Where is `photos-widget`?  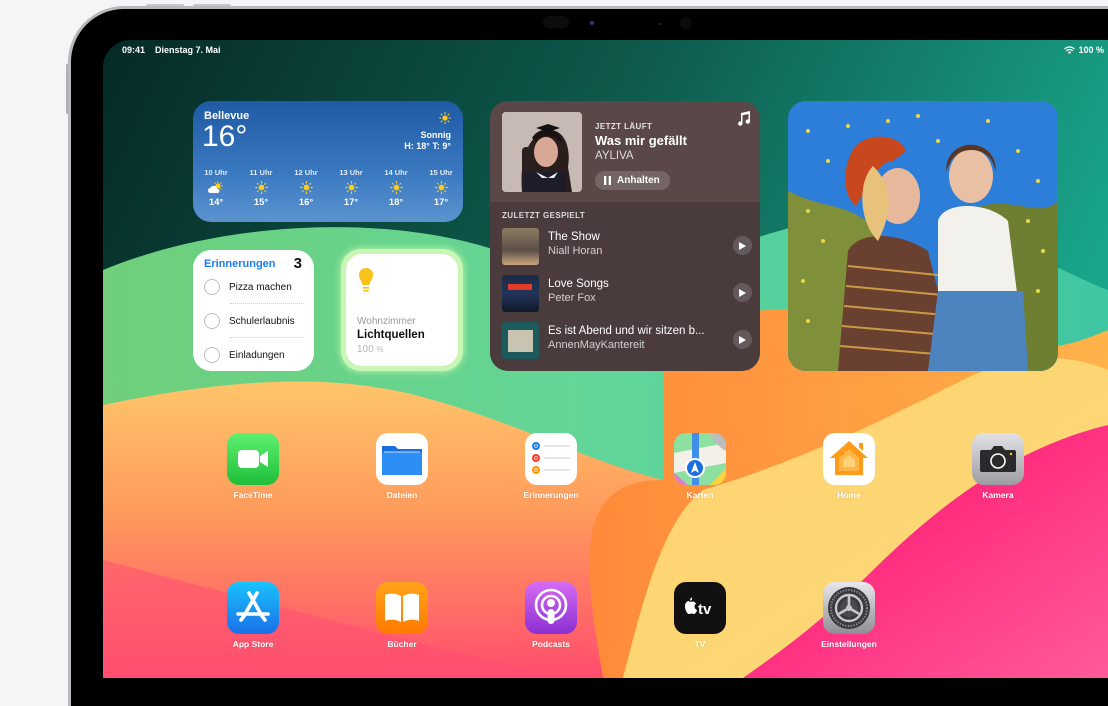
photos-widget is located at coordinates (923, 236).